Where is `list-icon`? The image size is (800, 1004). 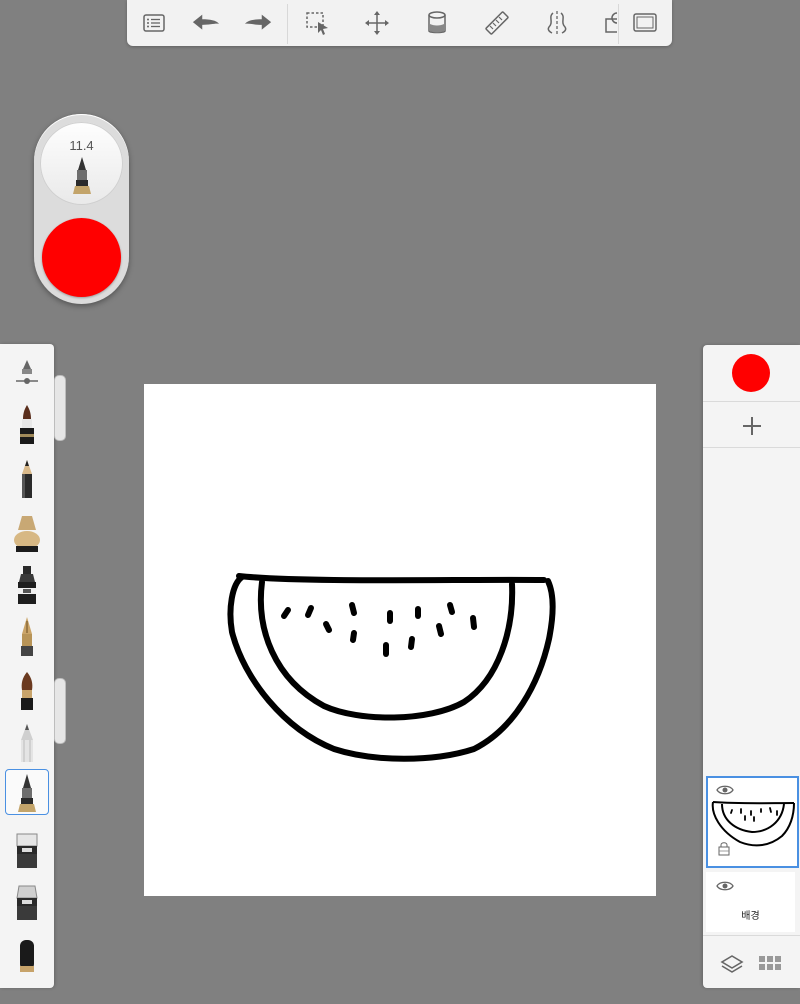
list-icon is located at coordinates (154, 23).